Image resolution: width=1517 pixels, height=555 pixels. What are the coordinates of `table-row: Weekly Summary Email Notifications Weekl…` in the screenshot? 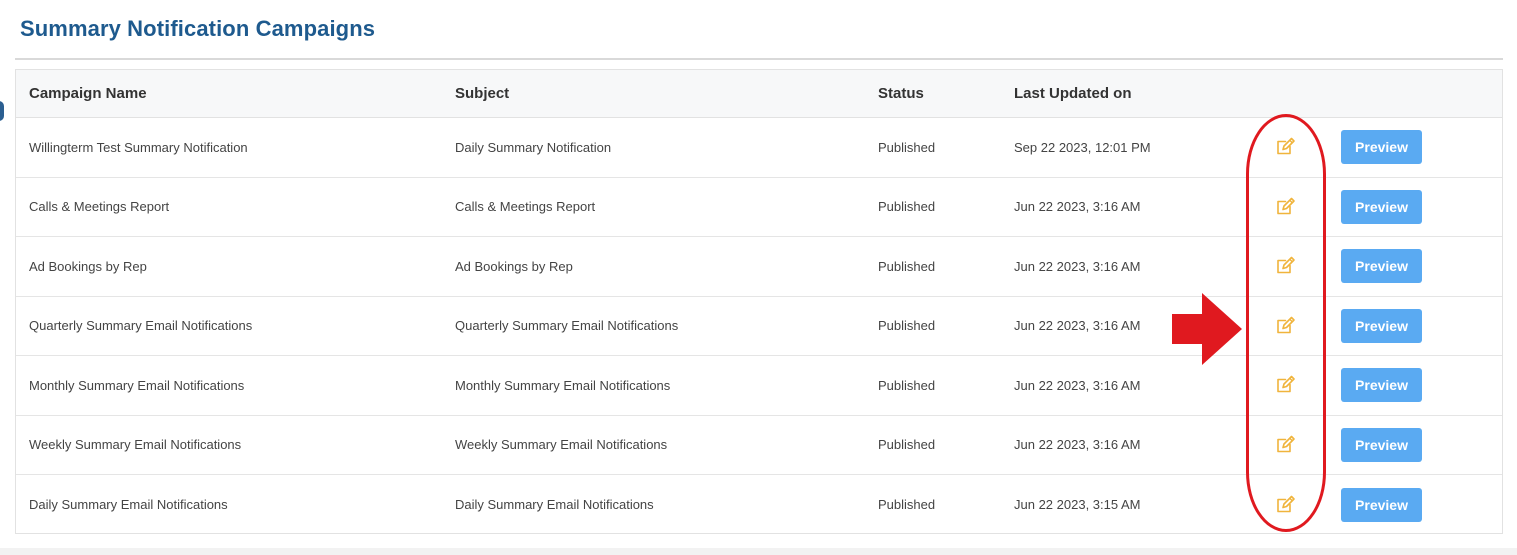 It's located at (759, 445).